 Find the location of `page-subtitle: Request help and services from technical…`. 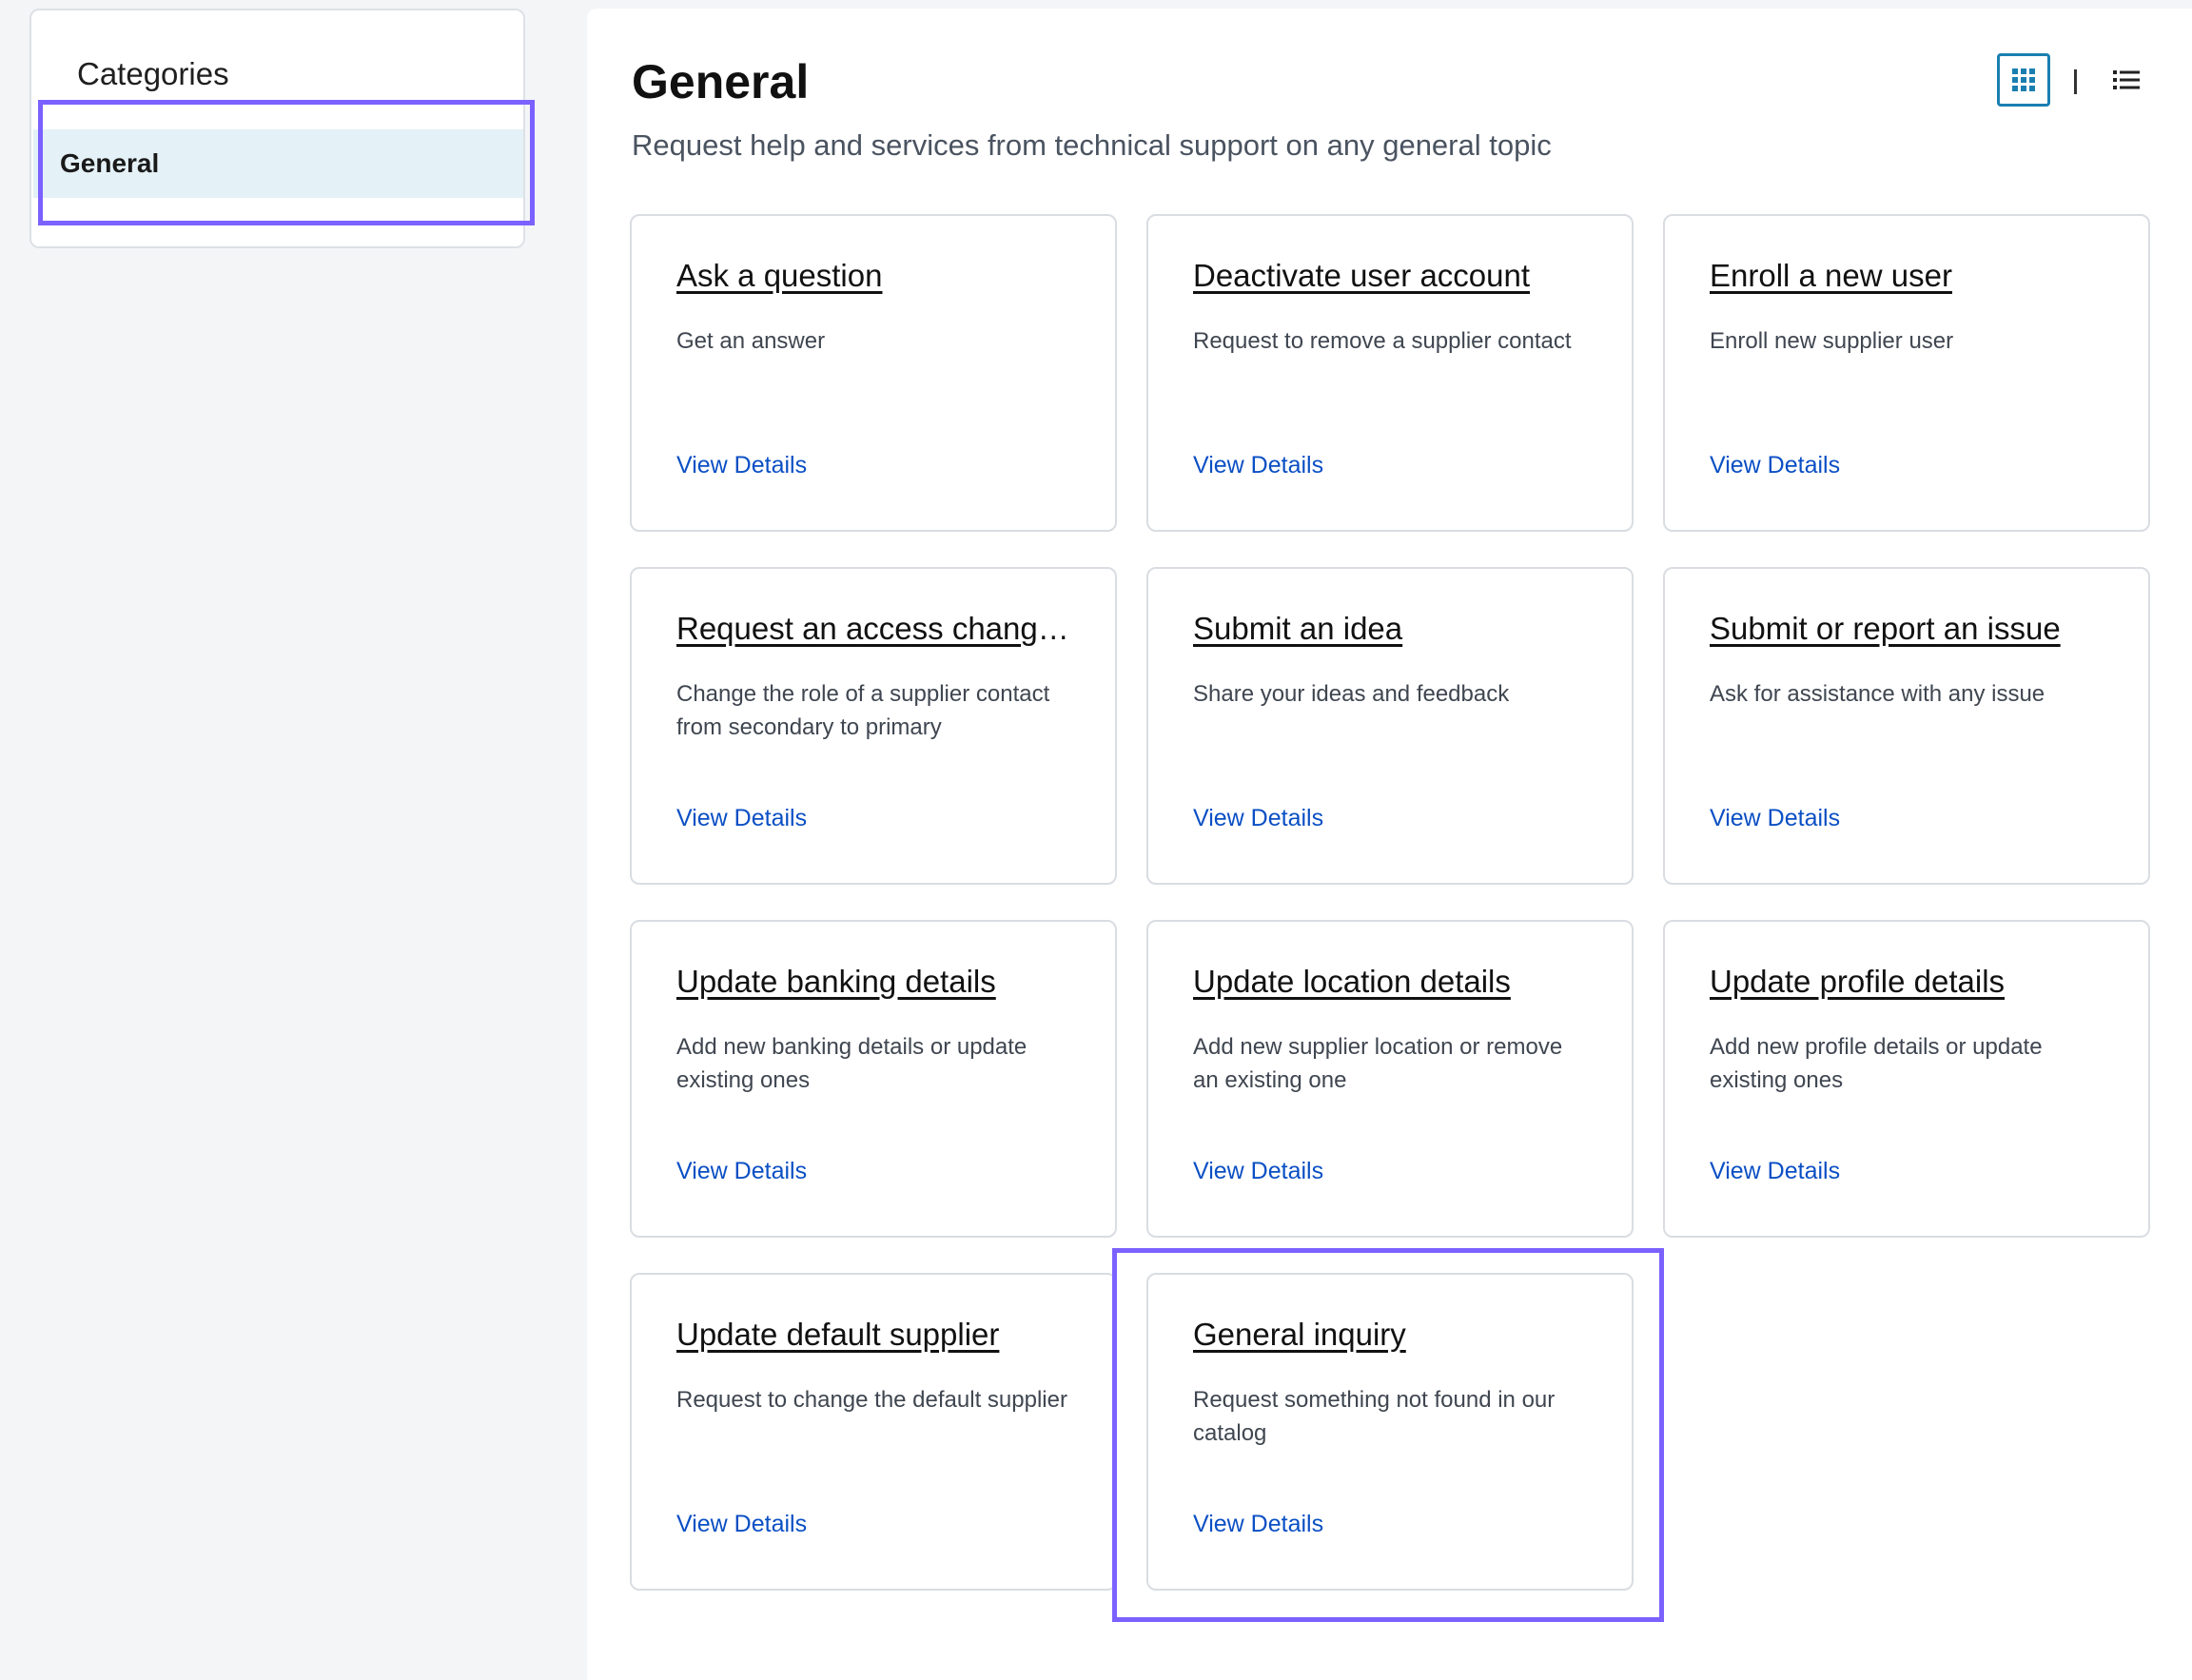

page-subtitle: Request help and services from technical… is located at coordinates (1092, 145).